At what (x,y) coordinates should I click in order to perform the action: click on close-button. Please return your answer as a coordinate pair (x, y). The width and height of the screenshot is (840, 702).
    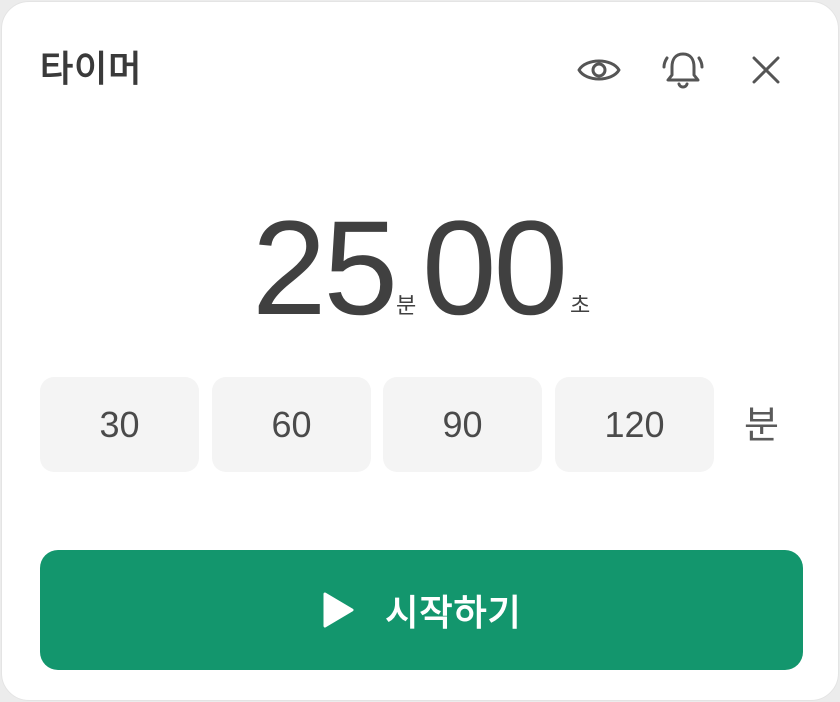
    Looking at the image, I should click on (766, 70).